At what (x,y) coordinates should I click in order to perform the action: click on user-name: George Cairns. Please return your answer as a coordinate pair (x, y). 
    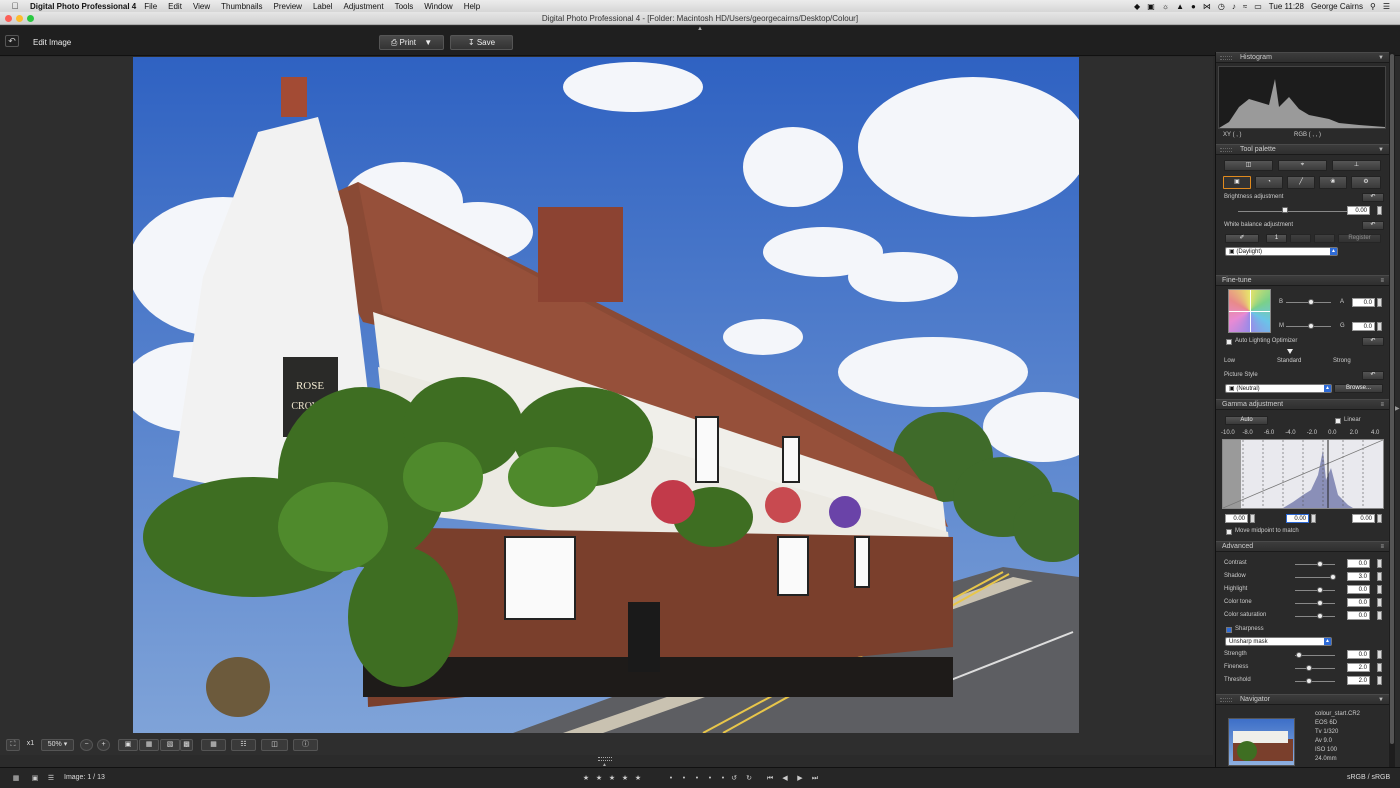
    Looking at the image, I should click on (1337, 6).